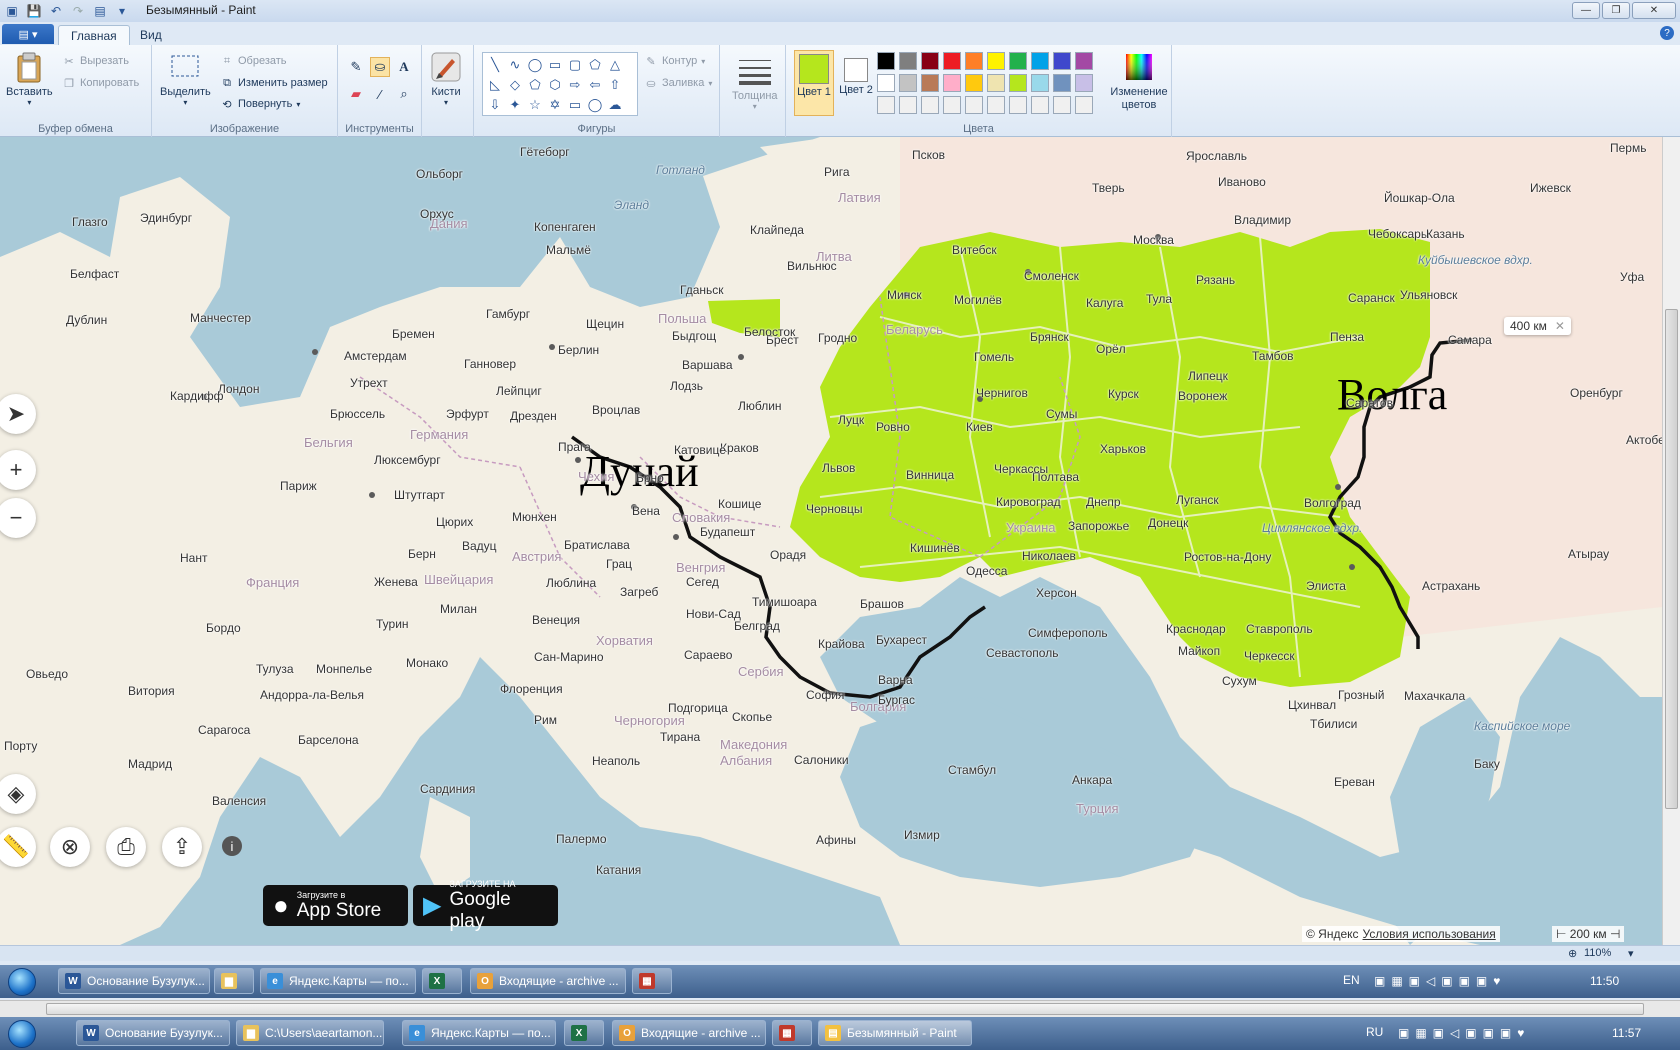 The height and width of the screenshot is (1050, 1680). What do you see at coordinates (95, 61) in the screenshot?
I see `cut-button: ✂ Вырезать` at bounding box center [95, 61].